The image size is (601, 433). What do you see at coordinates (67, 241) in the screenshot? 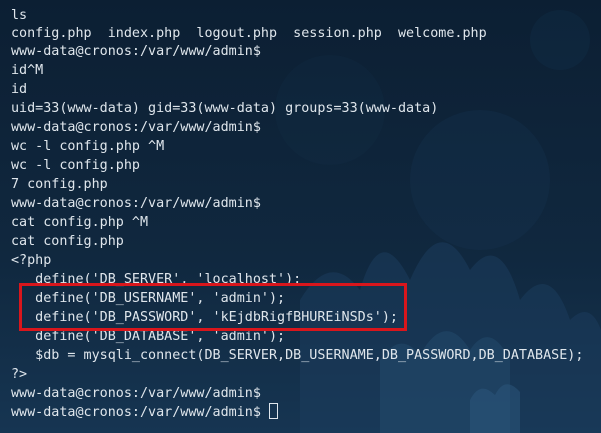
I see `terminal-line: cat config.php` at bounding box center [67, 241].